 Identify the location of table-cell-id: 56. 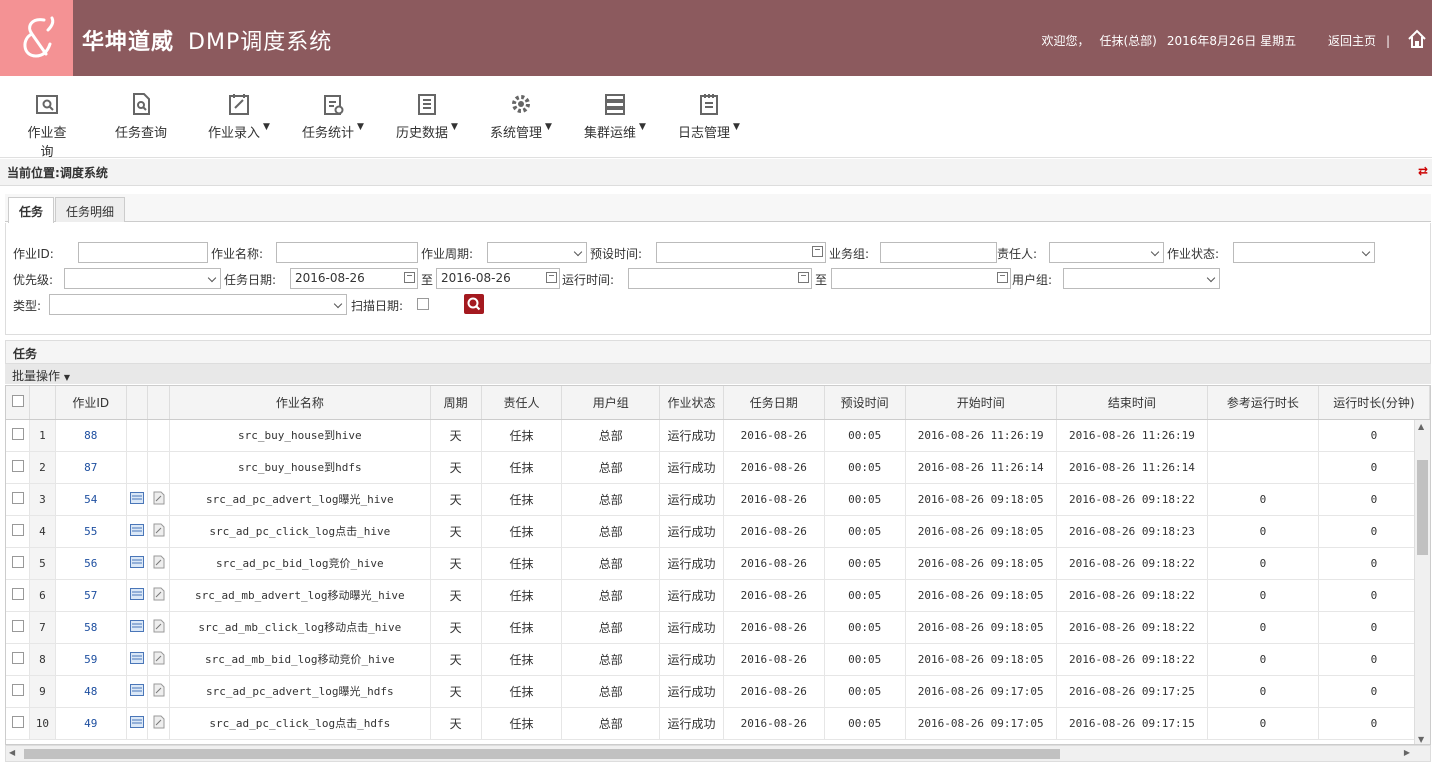
(91, 563).